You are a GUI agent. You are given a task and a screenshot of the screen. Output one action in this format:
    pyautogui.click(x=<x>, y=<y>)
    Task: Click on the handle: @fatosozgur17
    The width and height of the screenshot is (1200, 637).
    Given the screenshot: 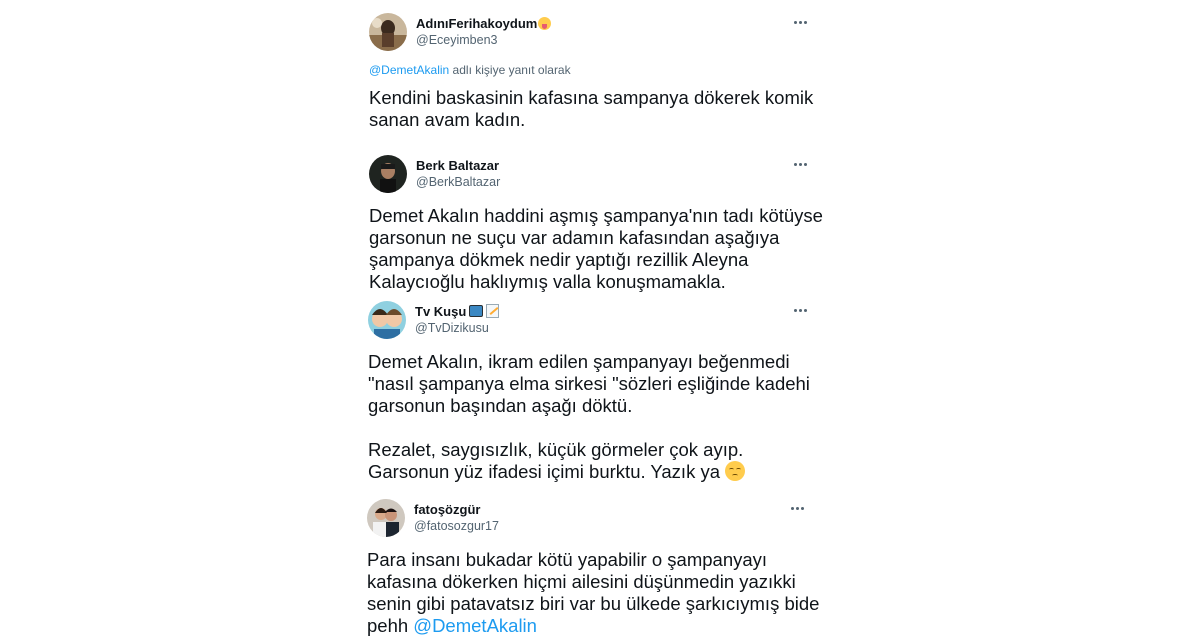 What is the action you would take?
    pyautogui.click(x=456, y=526)
    